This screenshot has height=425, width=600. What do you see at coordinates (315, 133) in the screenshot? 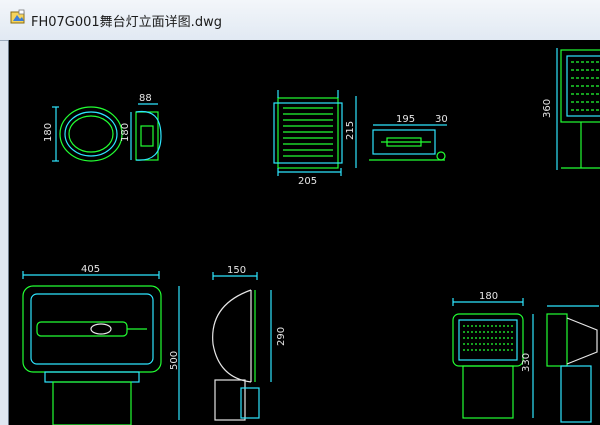
I see `lamp-2-front-view` at bounding box center [315, 133].